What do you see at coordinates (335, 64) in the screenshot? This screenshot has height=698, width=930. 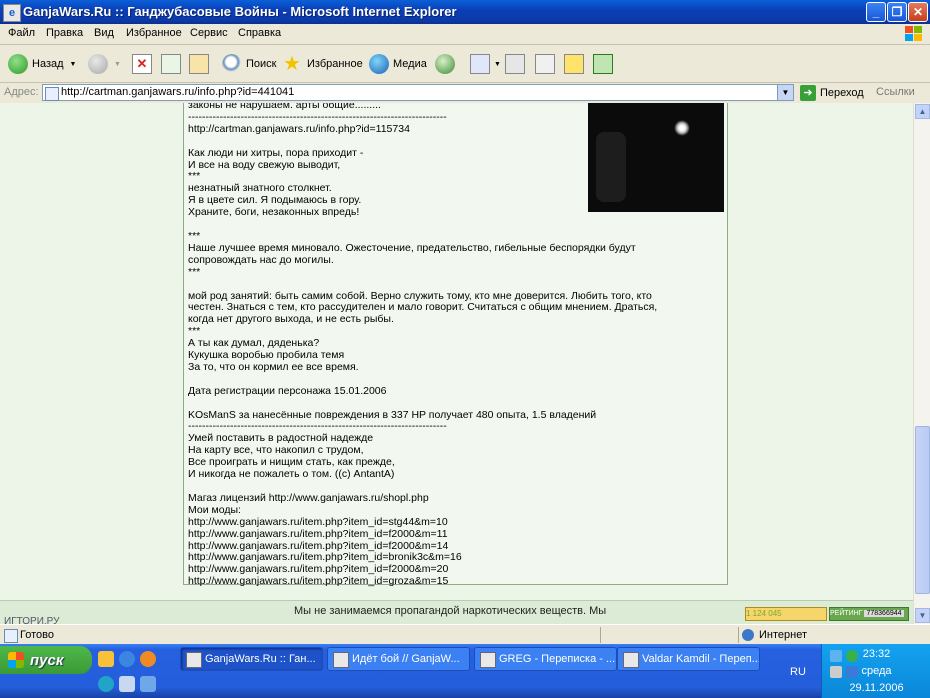 I see `favorites-label: Избранное` at bounding box center [335, 64].